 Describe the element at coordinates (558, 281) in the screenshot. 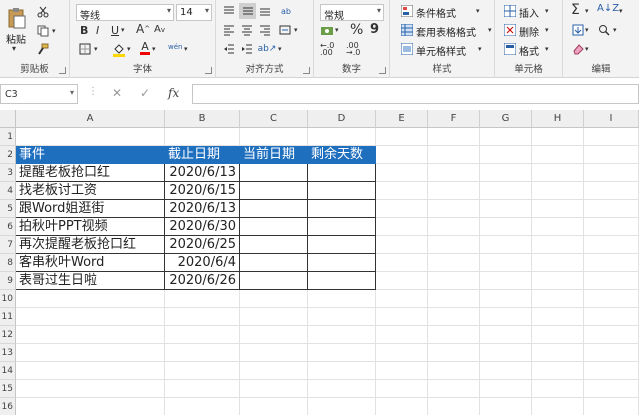

I see `cell-h9` at that location.